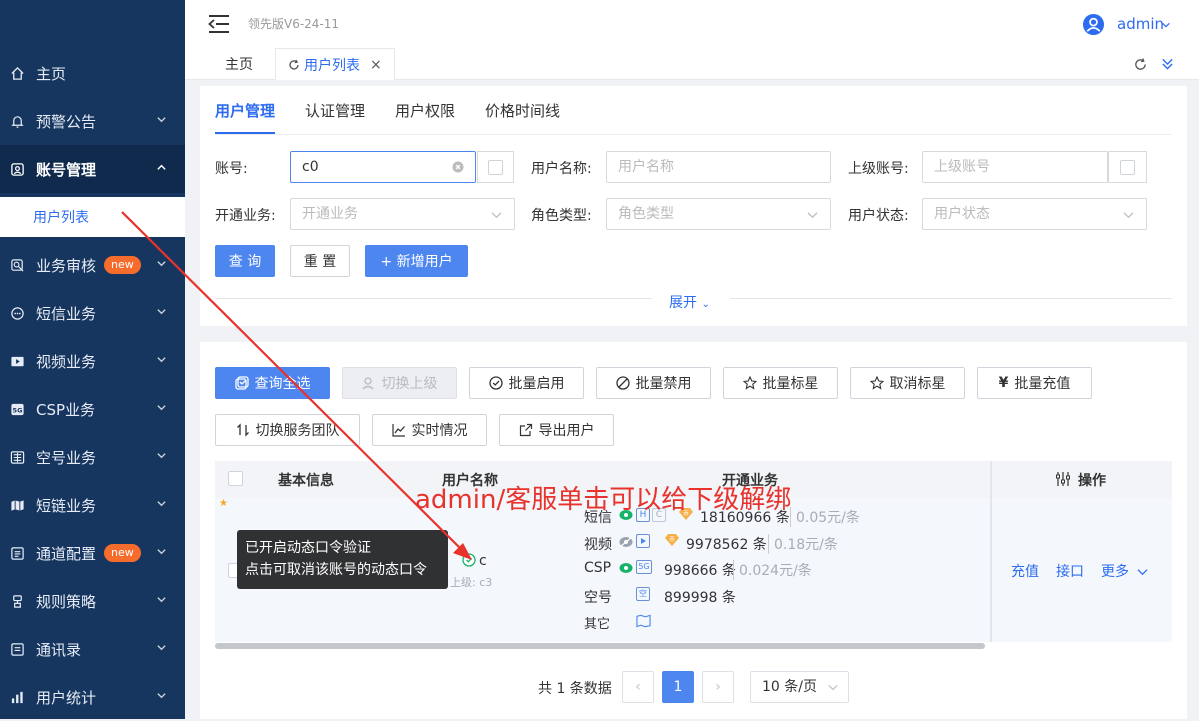 The image size is (1199, 721). Describe the element at coordinates (692, 24) in the screenshot. I see `top-header: 领先版V6-24-11 admin` at that location.